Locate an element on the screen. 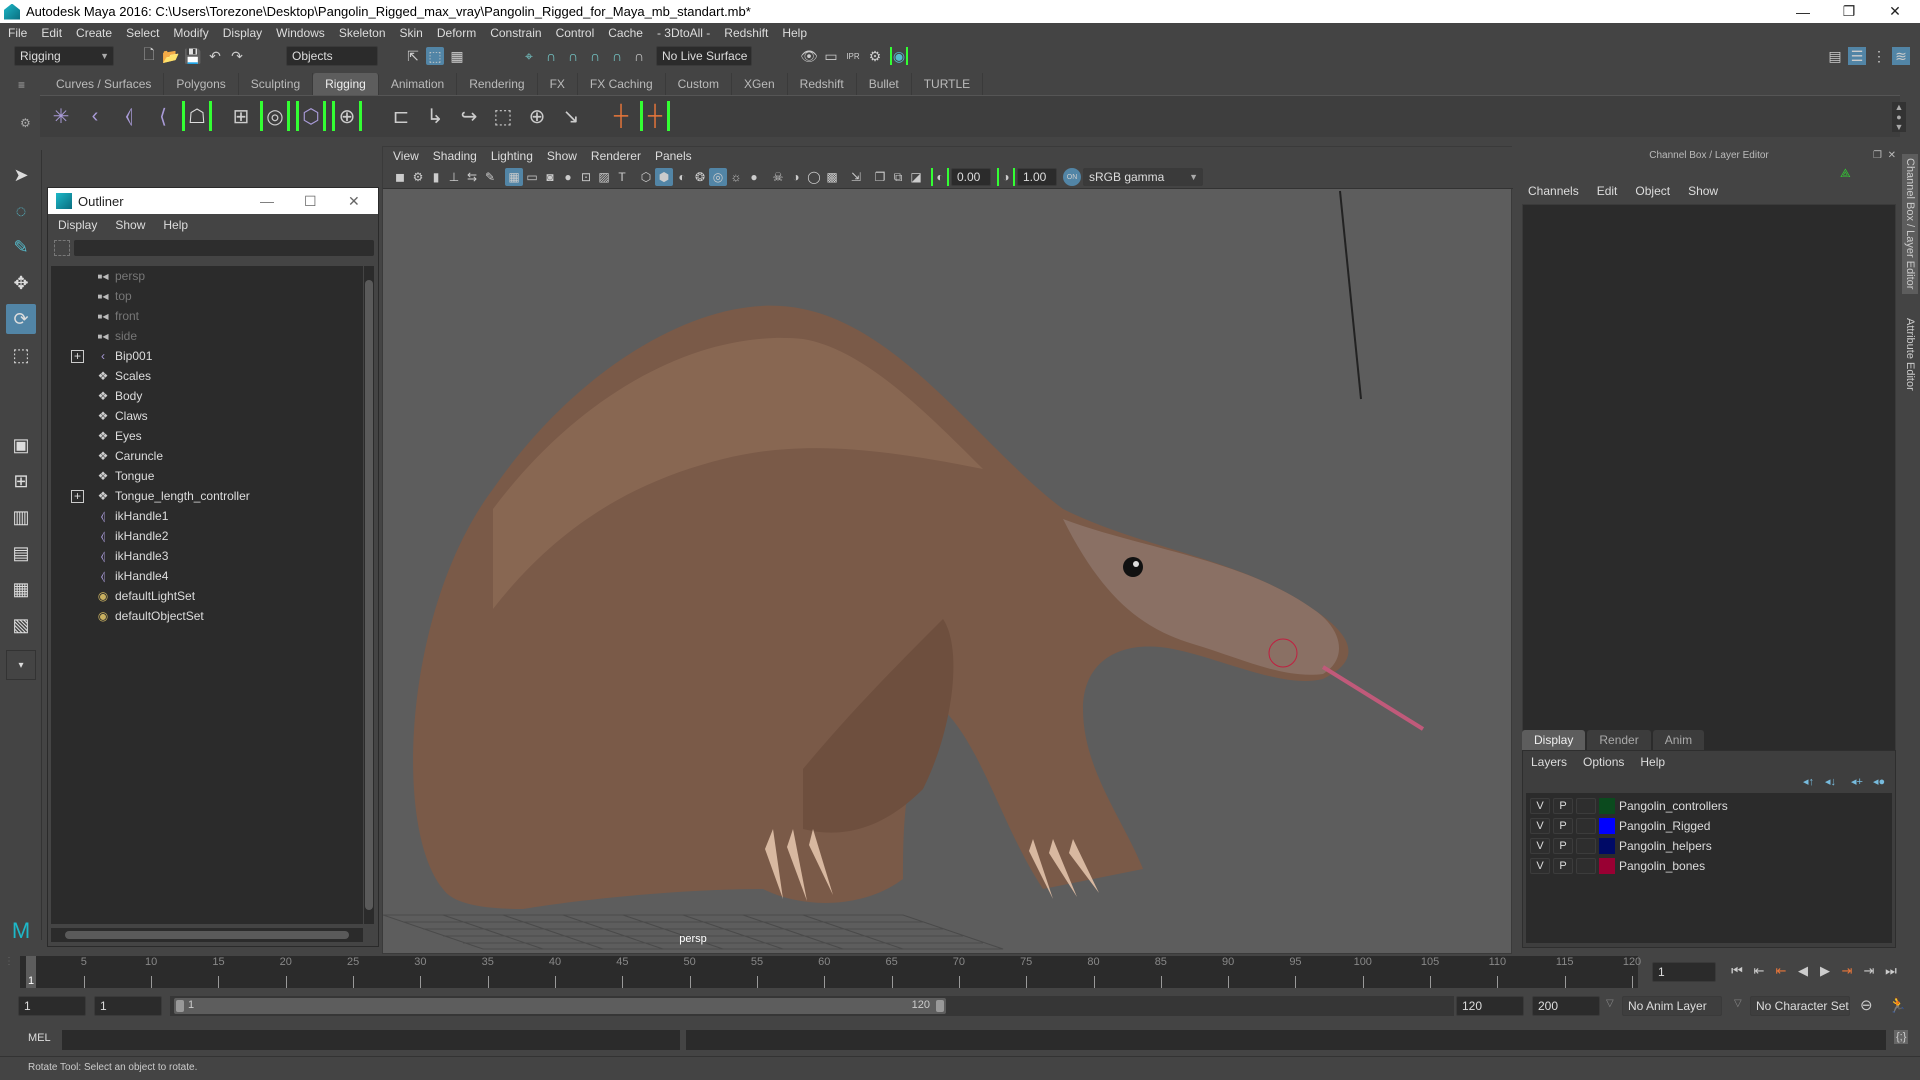  outliner-item: ❖ Eyes is located at coordinates (201, 436).